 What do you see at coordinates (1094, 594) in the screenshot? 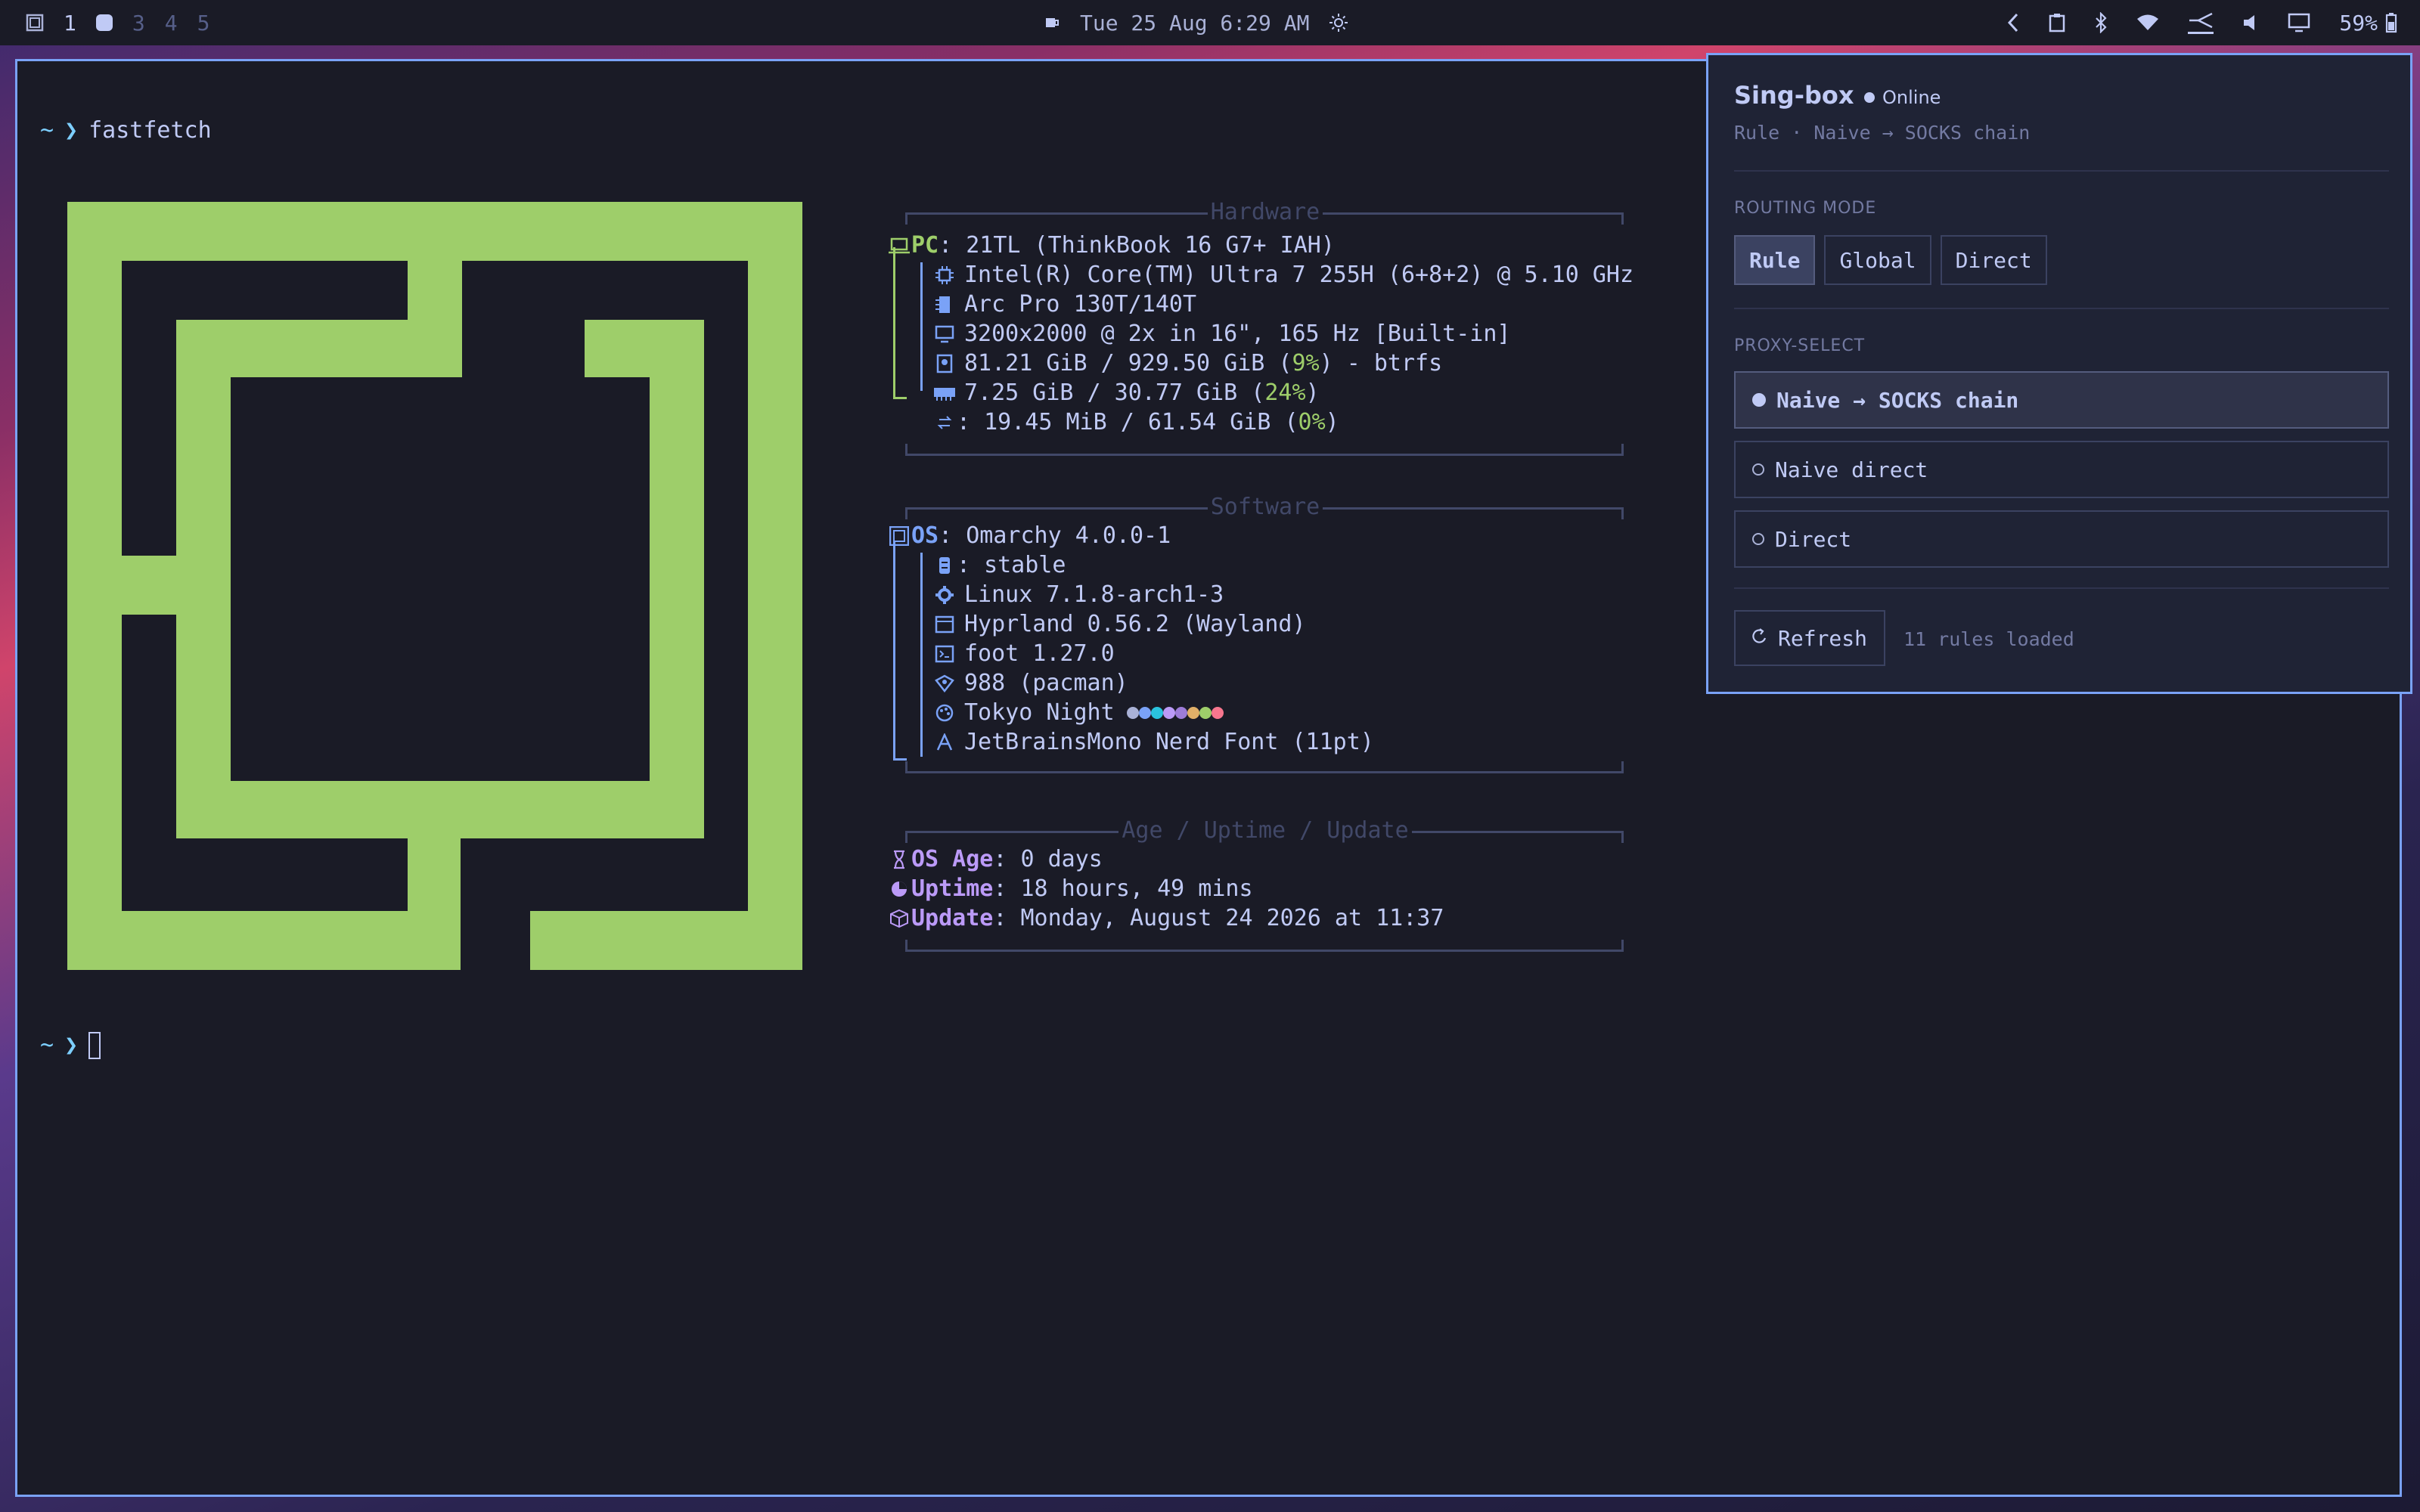
I see `kernel-value: Linux 7.1.8-arch1-3` at bounding box center [1094, 594].